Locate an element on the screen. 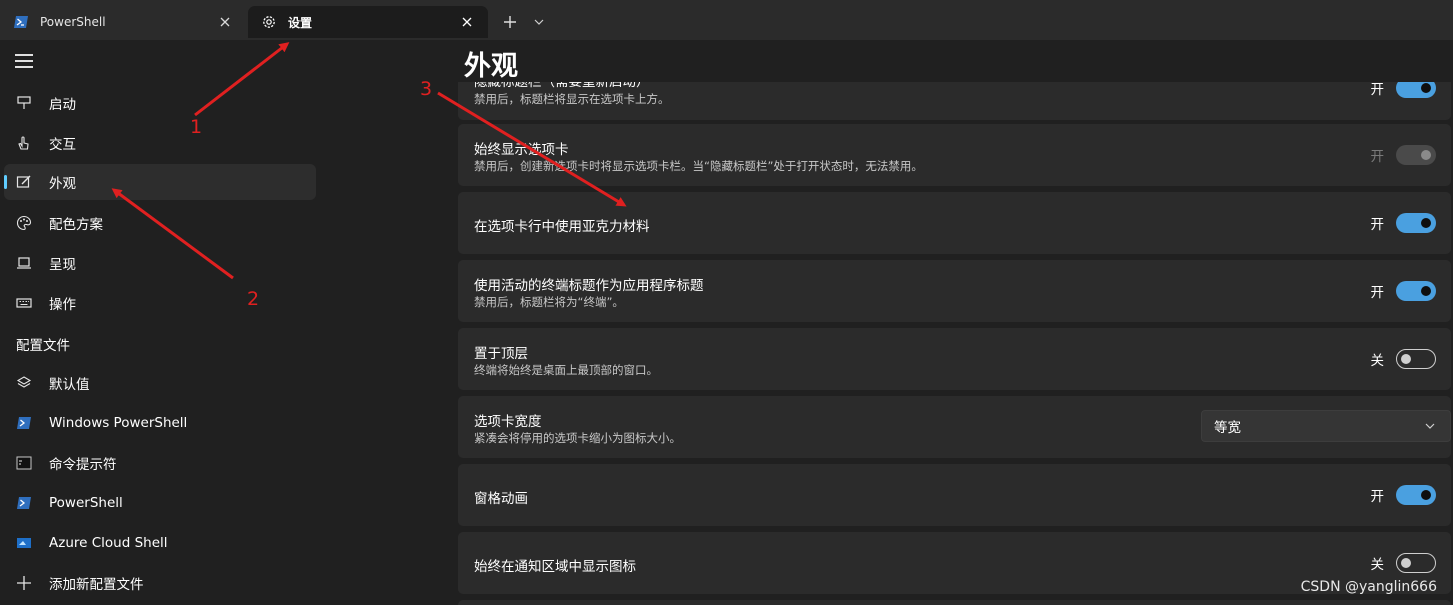 The height and width of the screenshot is (605, 1453). sidebar-item-label: 命令提示符 is located at coordinates (83, 465).